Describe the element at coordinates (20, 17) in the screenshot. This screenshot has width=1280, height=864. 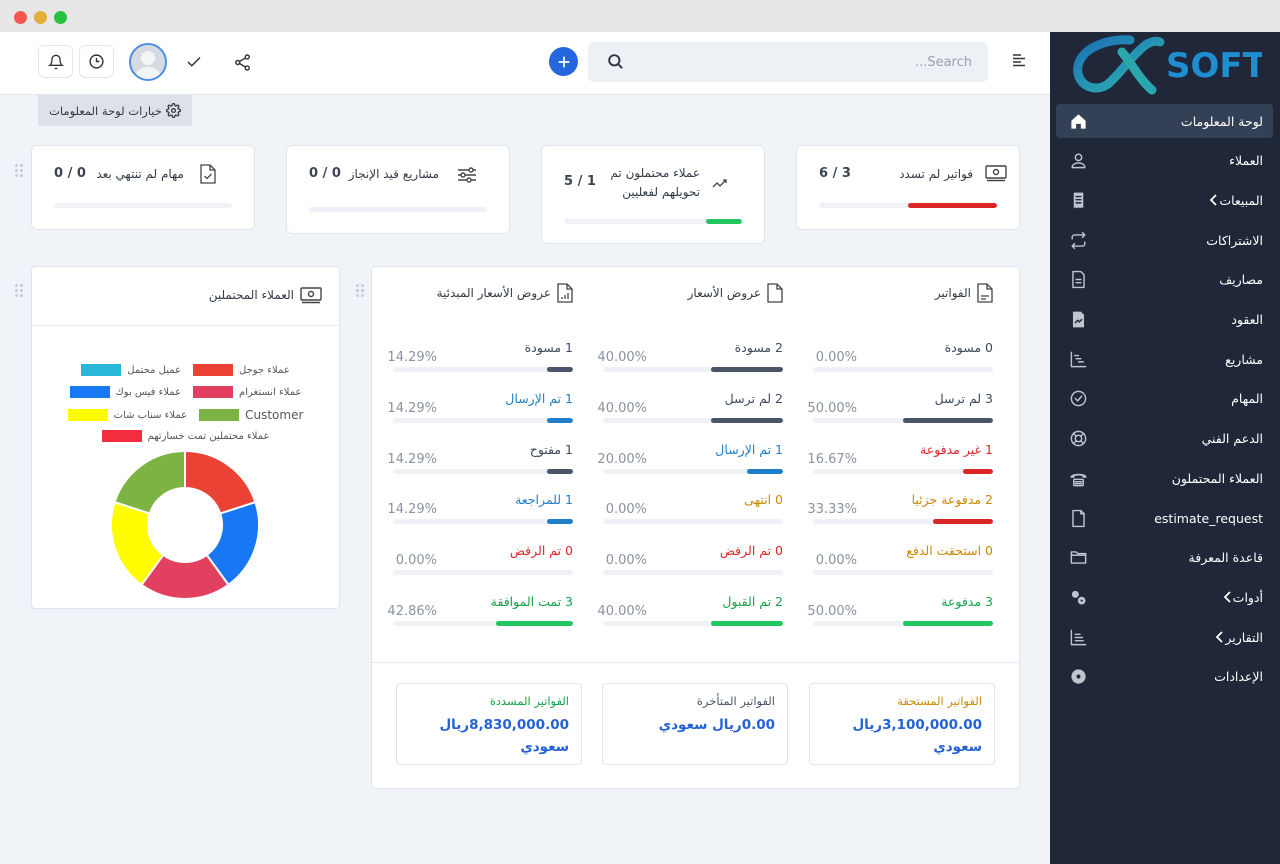
I see `window-close-button` at that location.